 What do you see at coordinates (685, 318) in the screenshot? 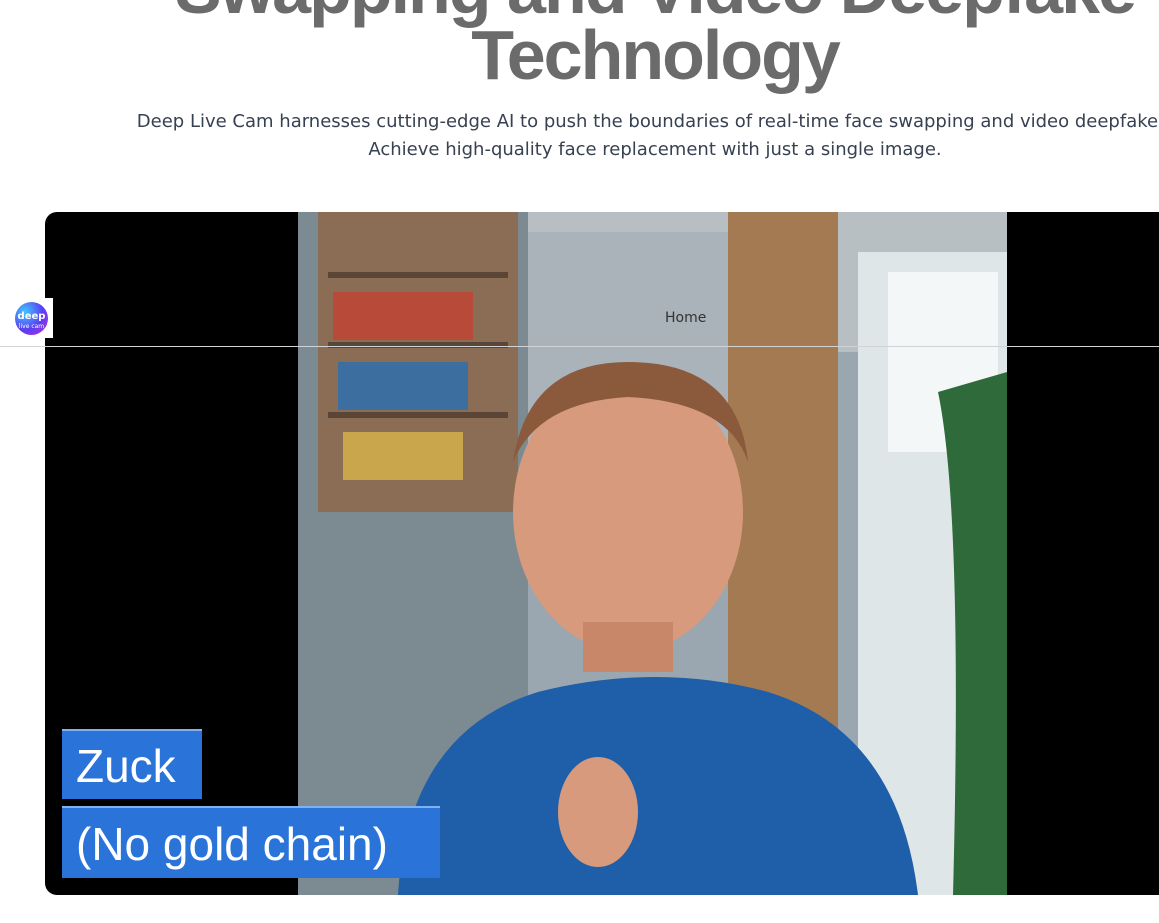
I see `nav-home-link: Home` at bounding box center [685, 318].